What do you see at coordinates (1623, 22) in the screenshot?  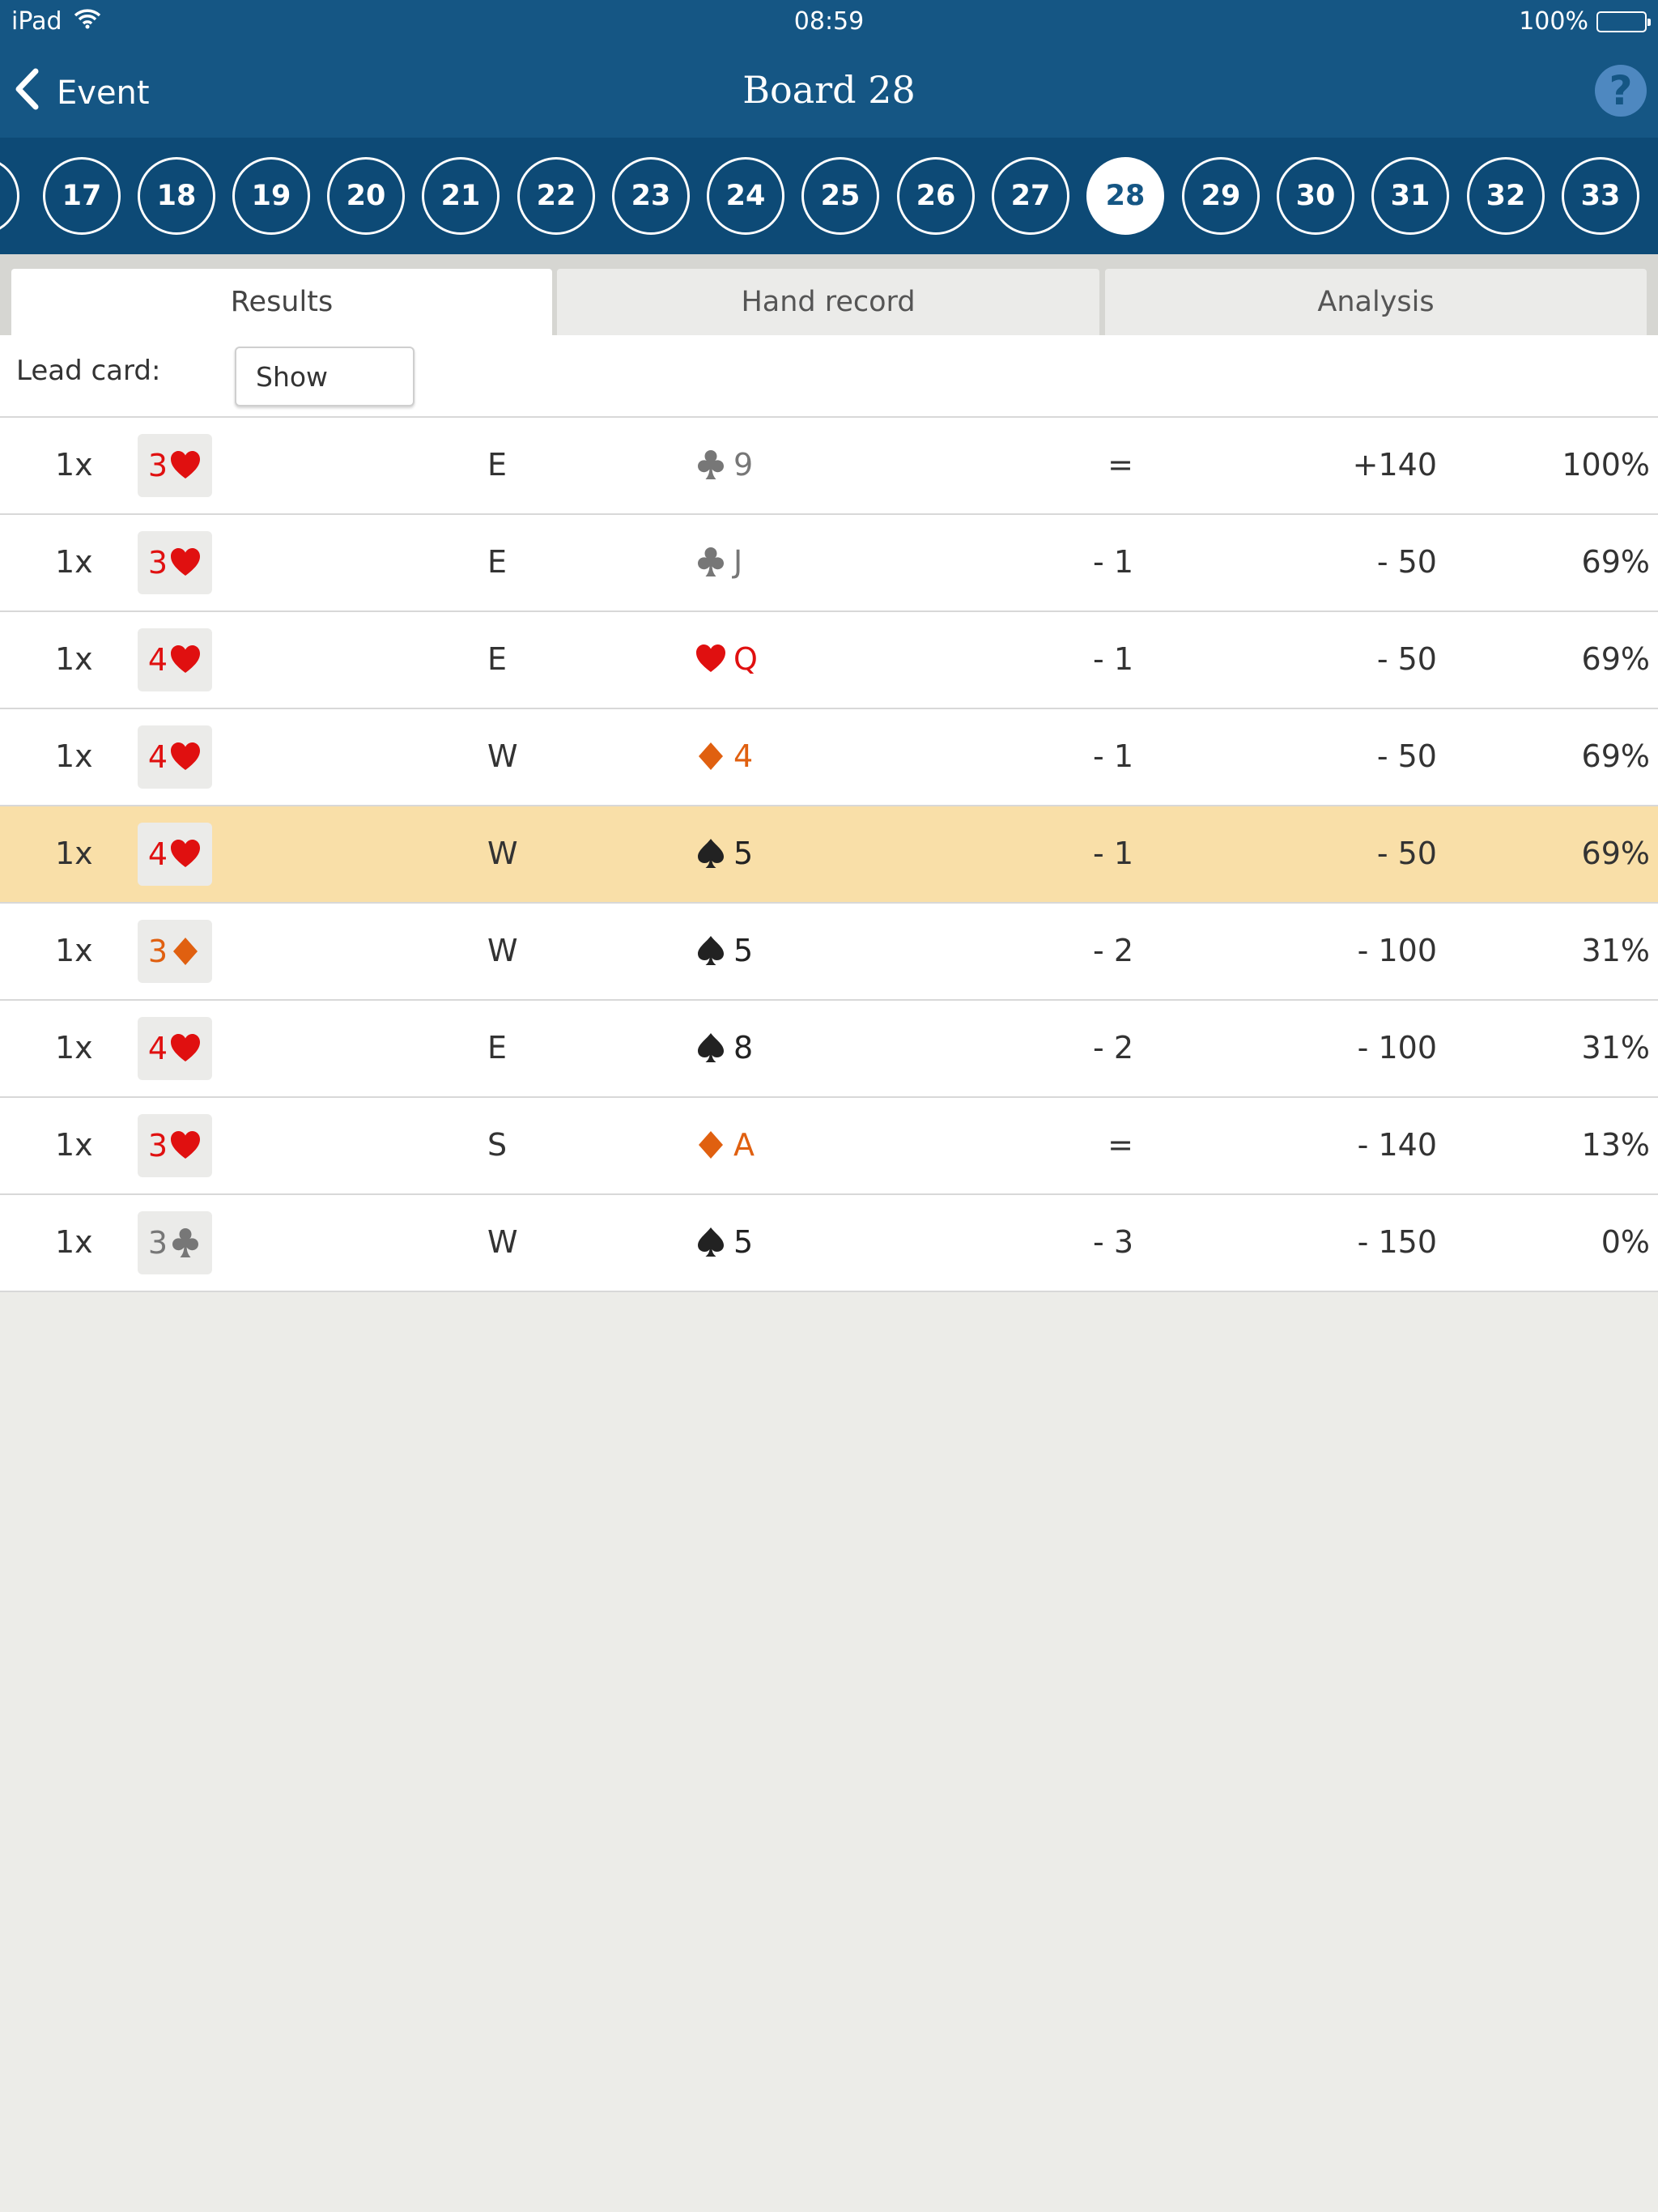 I see `battery-icon` at bounding box center [1623, 22].